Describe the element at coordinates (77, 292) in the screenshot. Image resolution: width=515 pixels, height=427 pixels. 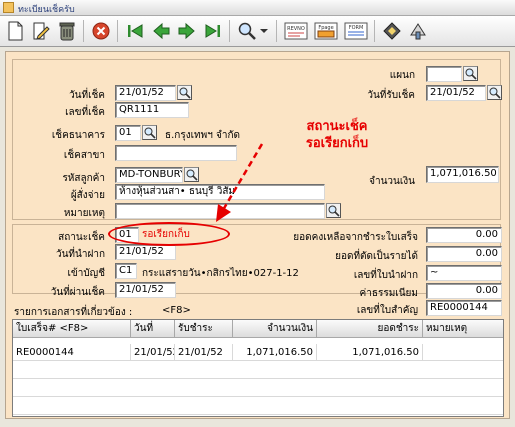
I see `pass-date-label: วันที่ผ่านเช็ค` at that location.